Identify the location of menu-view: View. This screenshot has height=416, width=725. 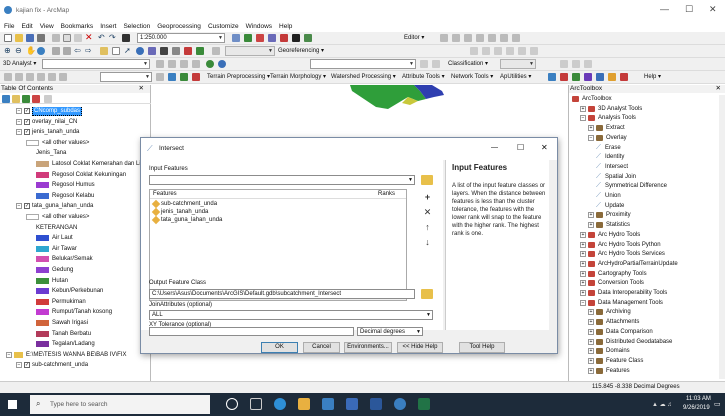
(47, 26).